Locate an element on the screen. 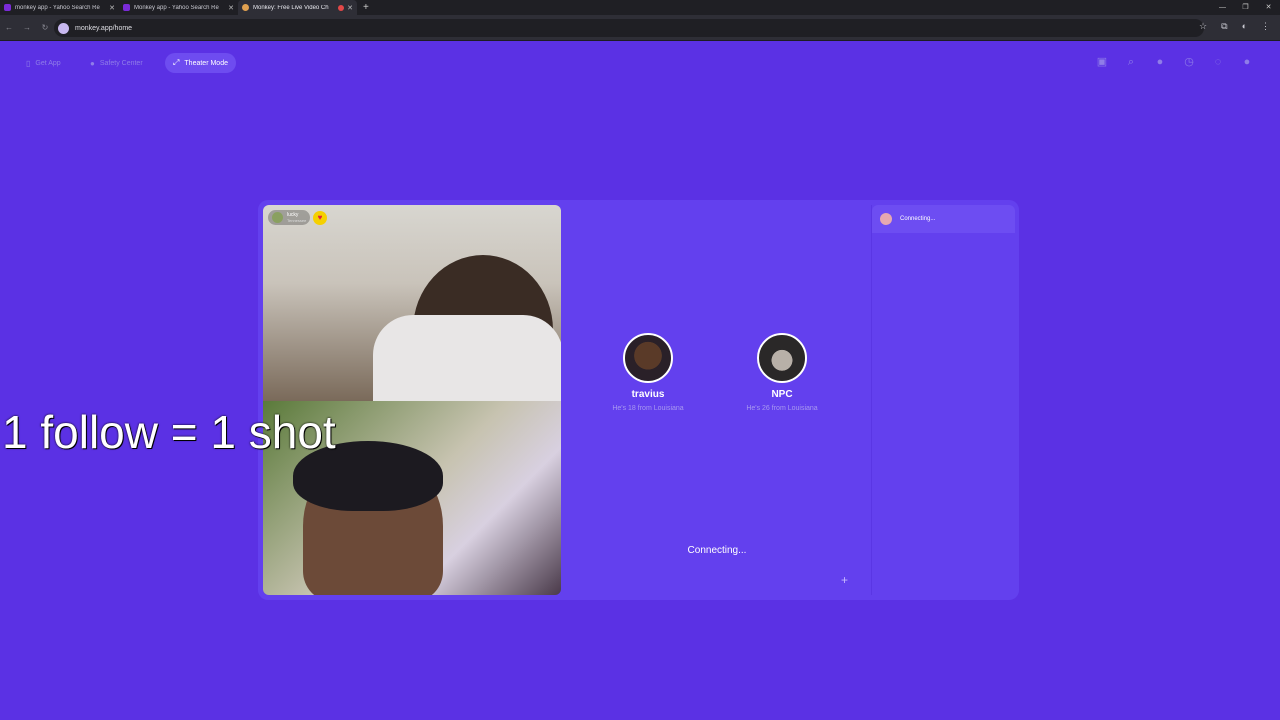 The width and height of the screenshot is (1280, 720). back-icon: ← is located at coordinates (9, 27).